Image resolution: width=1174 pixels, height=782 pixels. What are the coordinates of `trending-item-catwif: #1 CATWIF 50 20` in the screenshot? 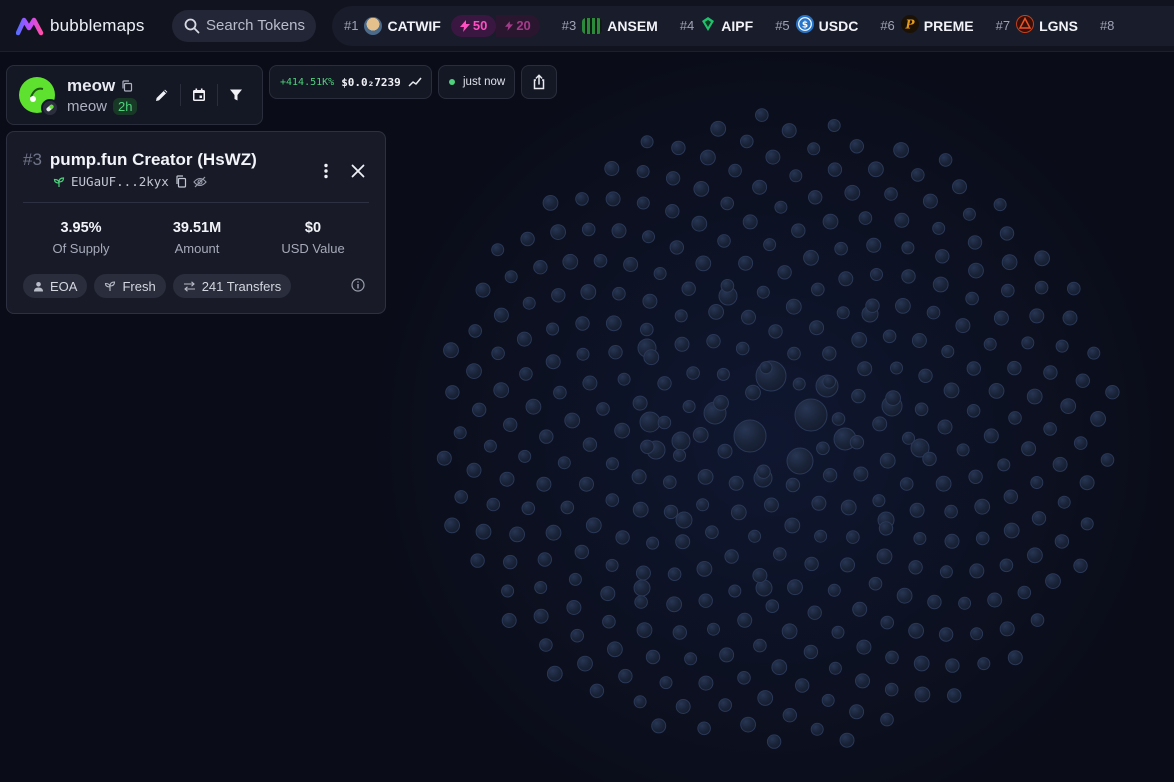 It's located at (442, 25).